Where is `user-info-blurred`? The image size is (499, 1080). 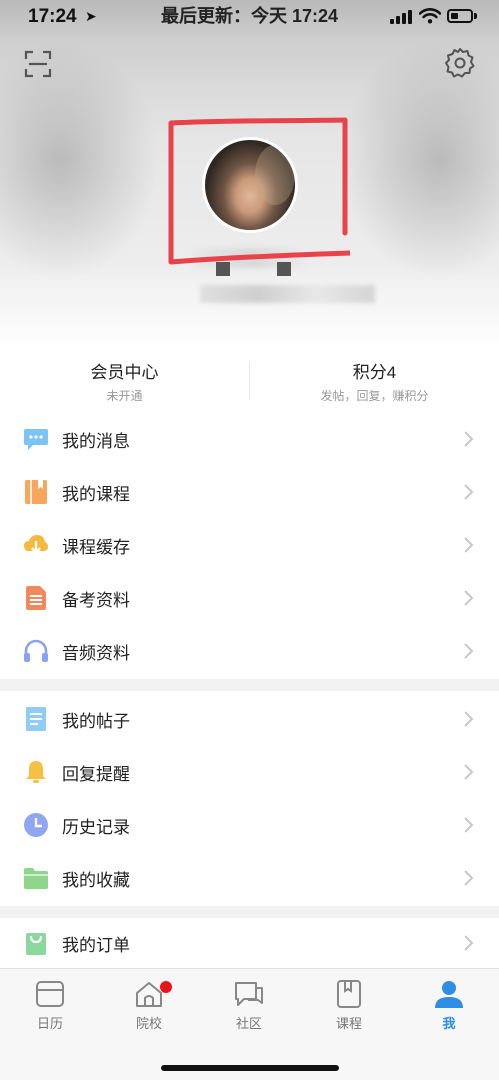 user-info-blurred is located at coordinates (287, 294).